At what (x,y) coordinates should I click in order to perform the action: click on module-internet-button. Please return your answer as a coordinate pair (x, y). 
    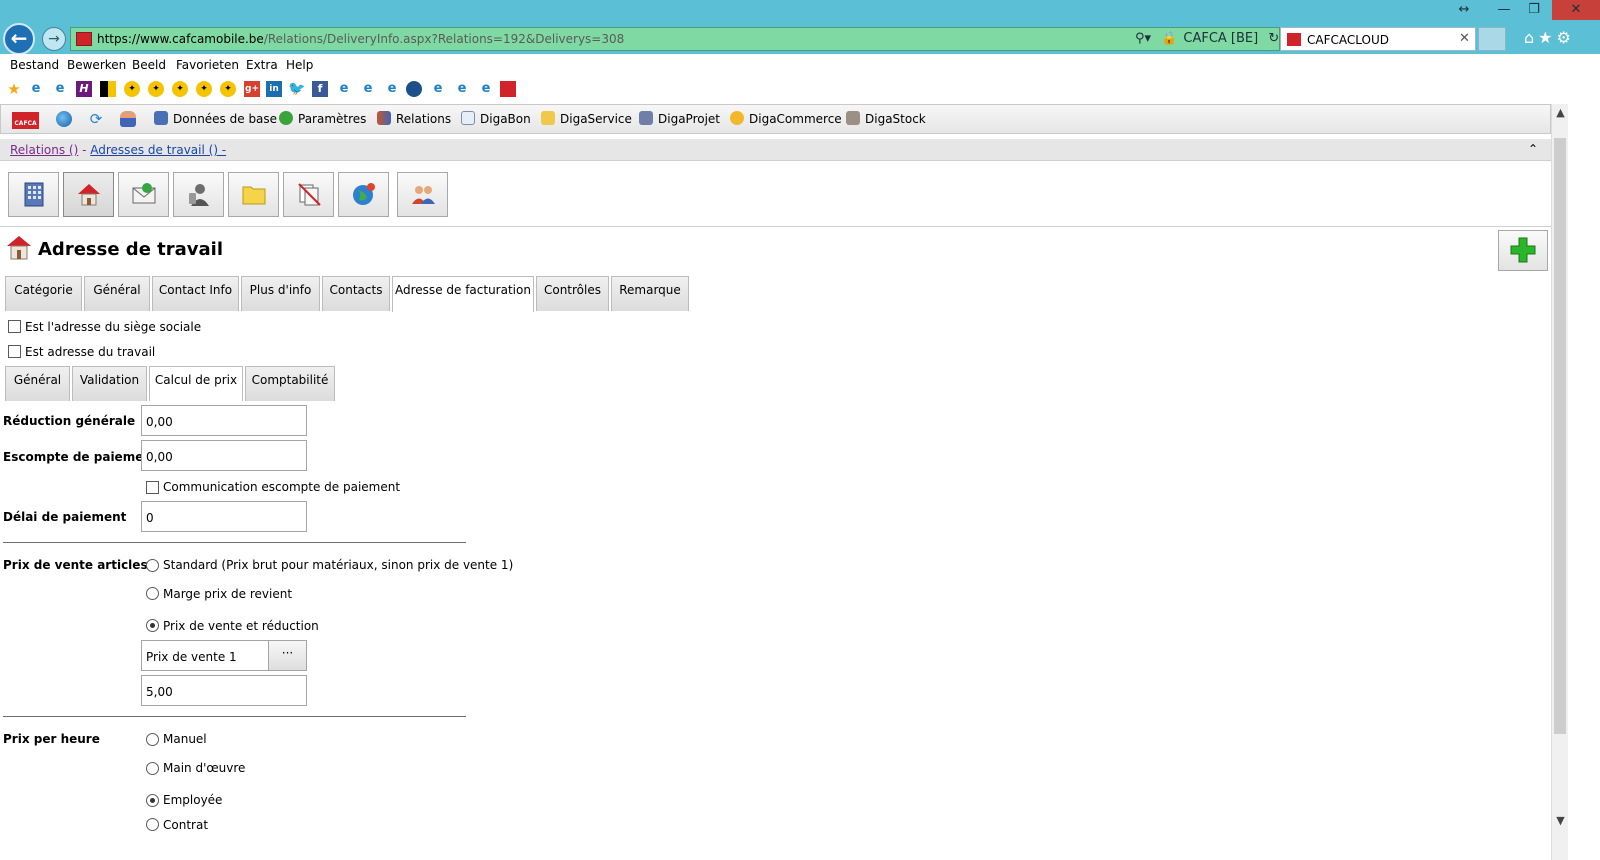
    Looking at the image, I should click on (363, 194).